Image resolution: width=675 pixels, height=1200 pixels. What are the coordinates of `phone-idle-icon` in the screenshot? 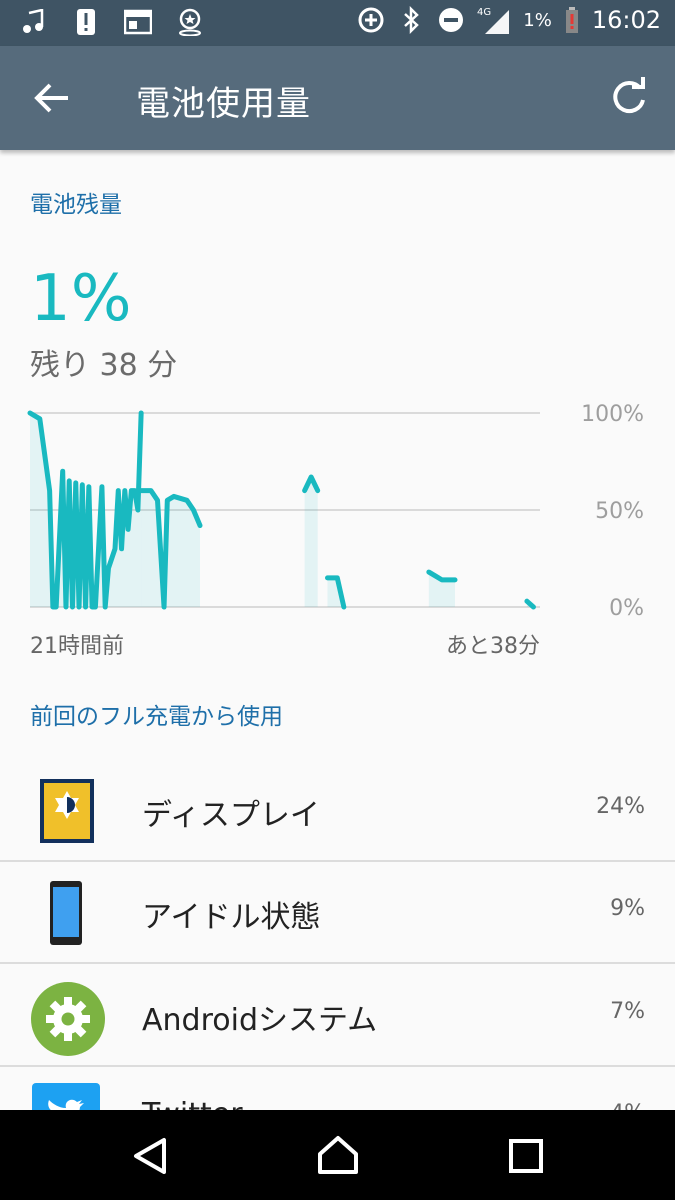 It's located at (66, 914).